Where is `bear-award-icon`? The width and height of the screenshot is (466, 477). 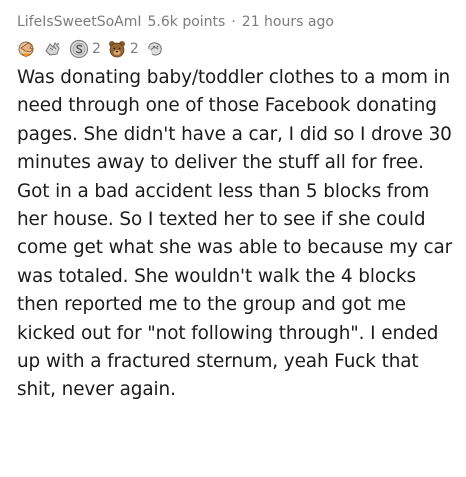 bear-award-icon is located at coordinates (117, 49).